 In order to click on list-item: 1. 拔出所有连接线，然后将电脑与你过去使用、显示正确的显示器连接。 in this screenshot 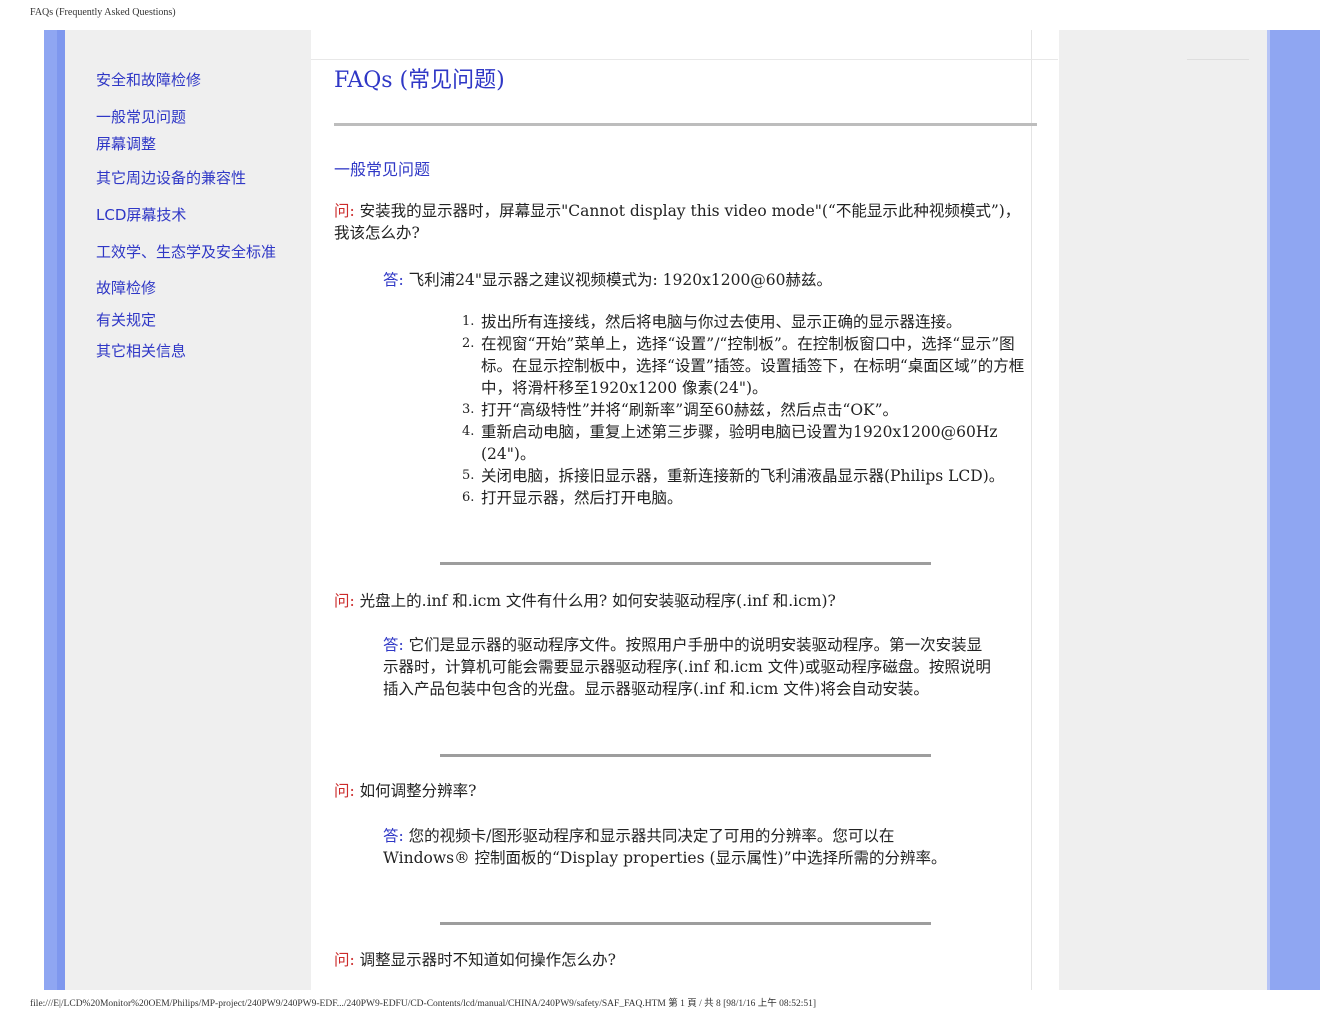, I will do `click(712, 322)`.